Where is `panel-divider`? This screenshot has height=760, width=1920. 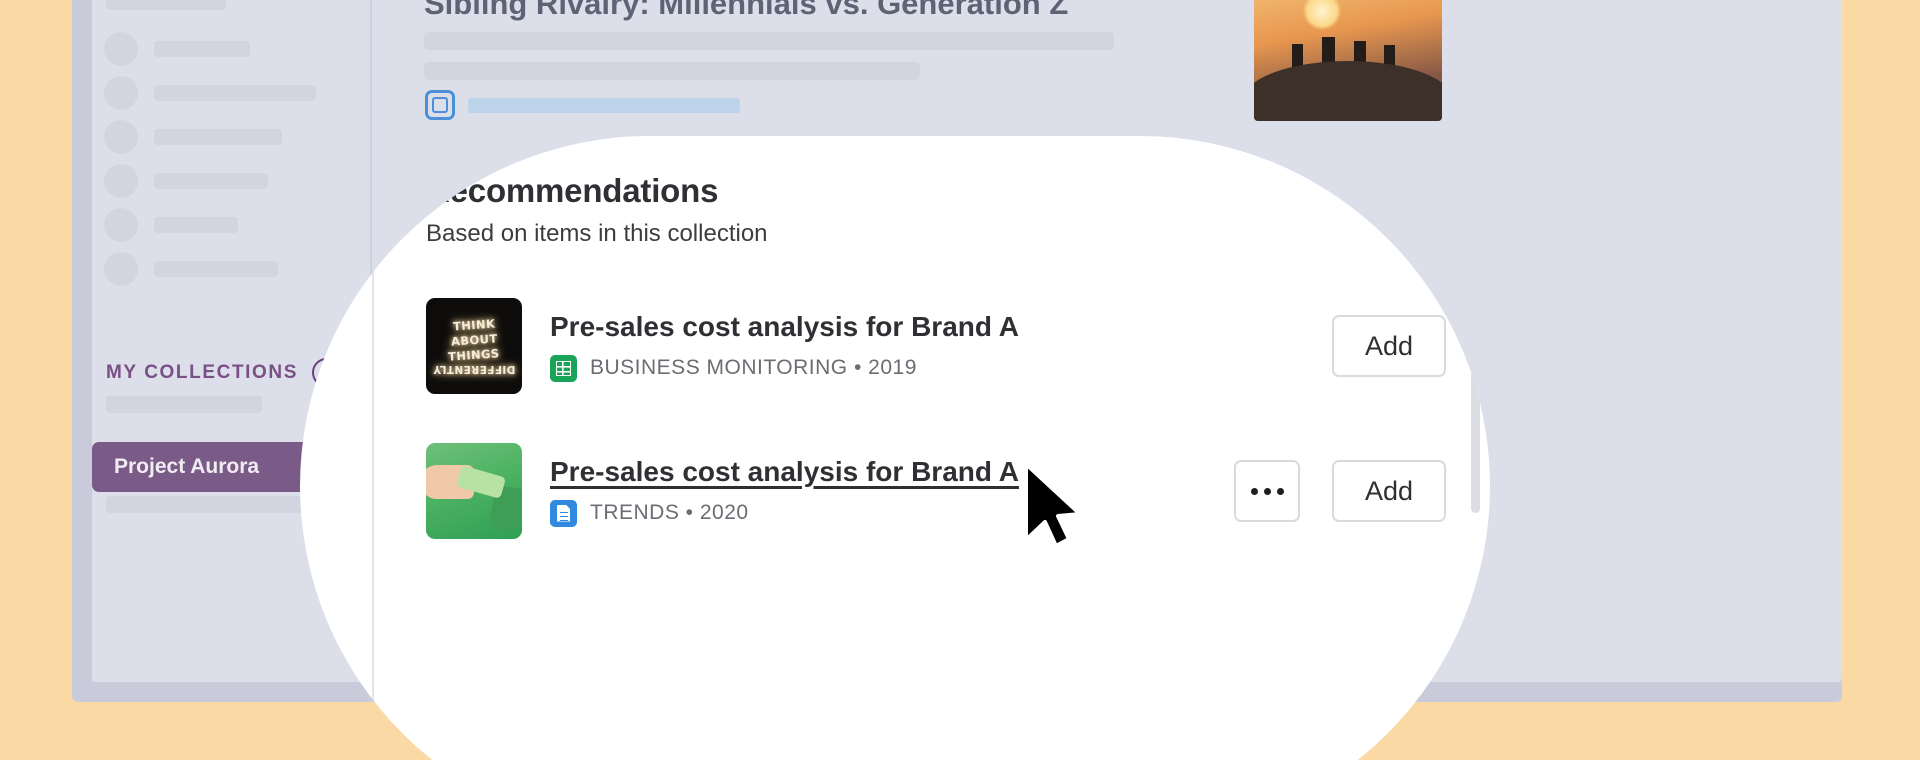
panel-divider is located at coordinates (373, 448).